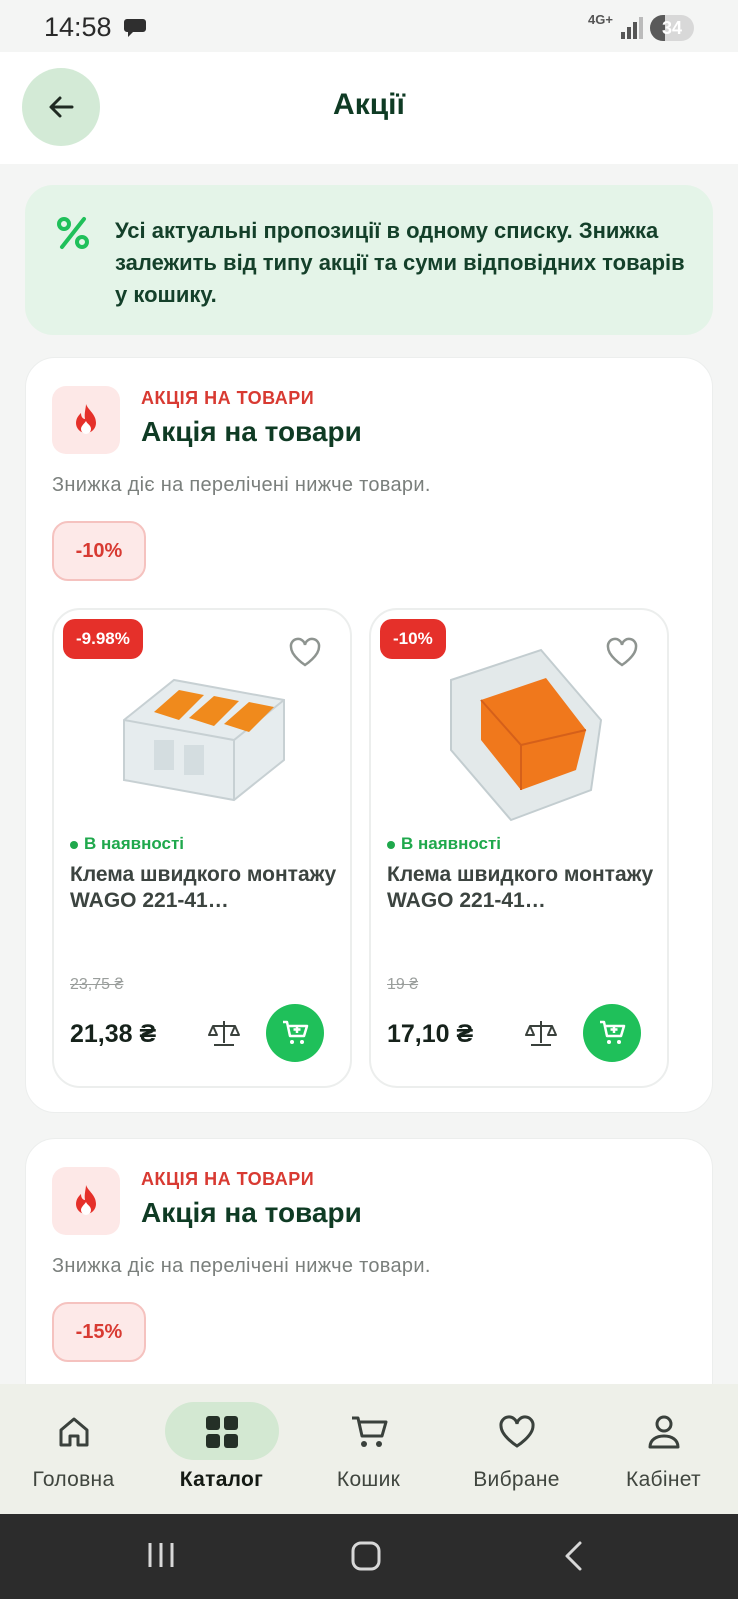 The height and width of the screenshot is (1599, 738). I want to click on home-icon, so click(73, 1432).